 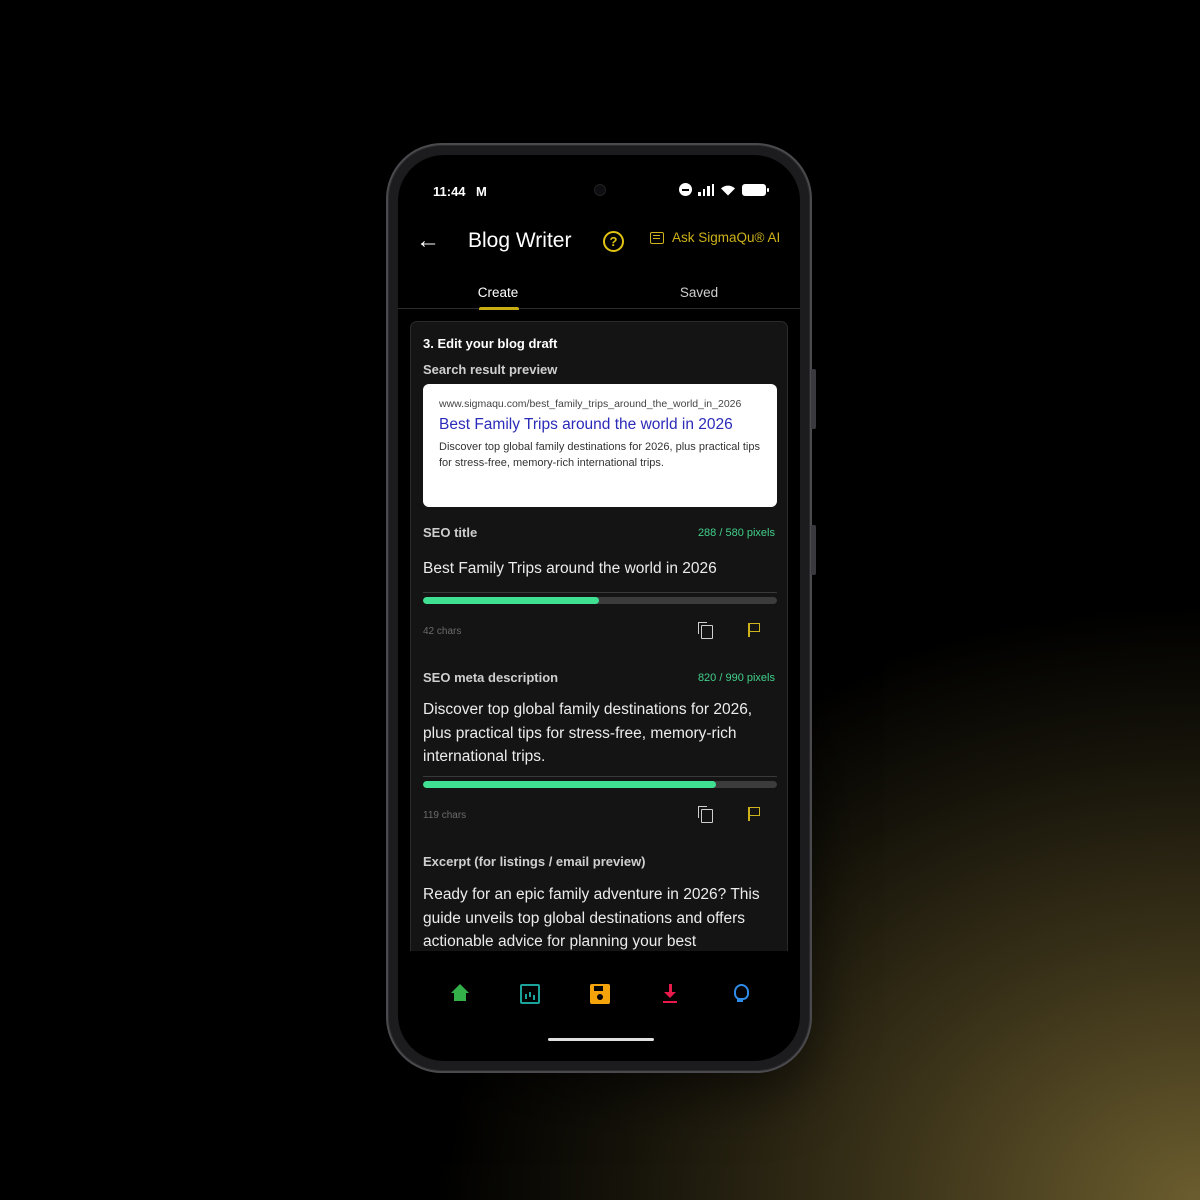 I want to click on seo-meta-underline, so click(x=600, y=776).